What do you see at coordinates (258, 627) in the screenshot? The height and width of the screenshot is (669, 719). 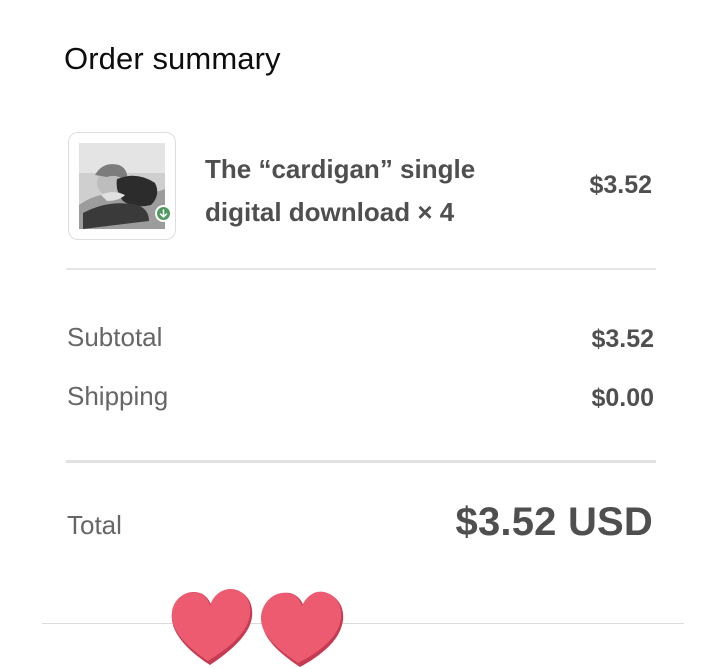 I see `two-hearts-icon` at bounding box center [258, 627].